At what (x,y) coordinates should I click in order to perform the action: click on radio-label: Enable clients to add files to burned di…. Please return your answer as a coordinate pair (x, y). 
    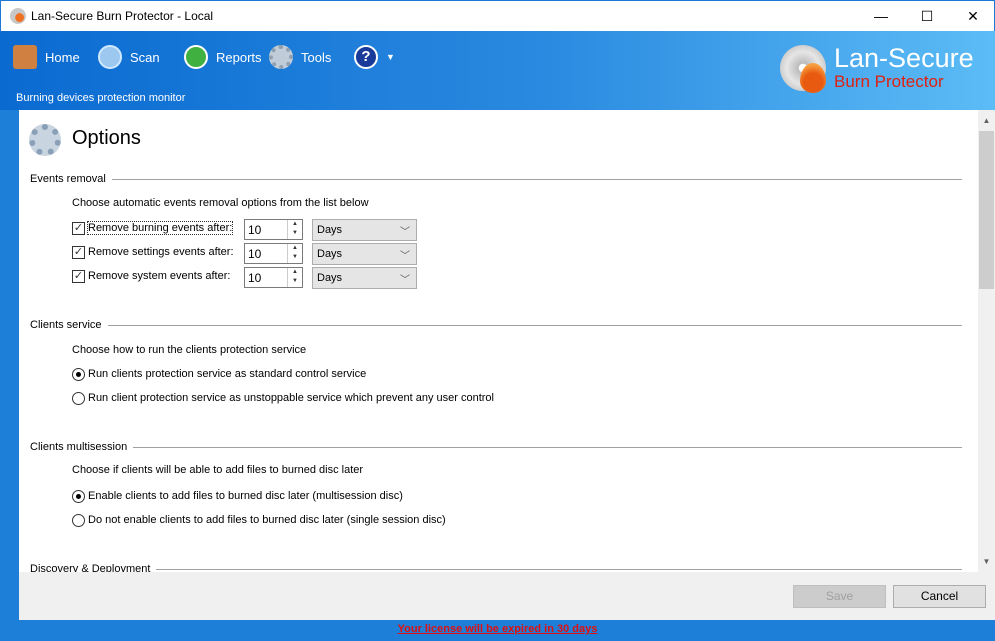
    Looking at the image, I should click on (245, 496).